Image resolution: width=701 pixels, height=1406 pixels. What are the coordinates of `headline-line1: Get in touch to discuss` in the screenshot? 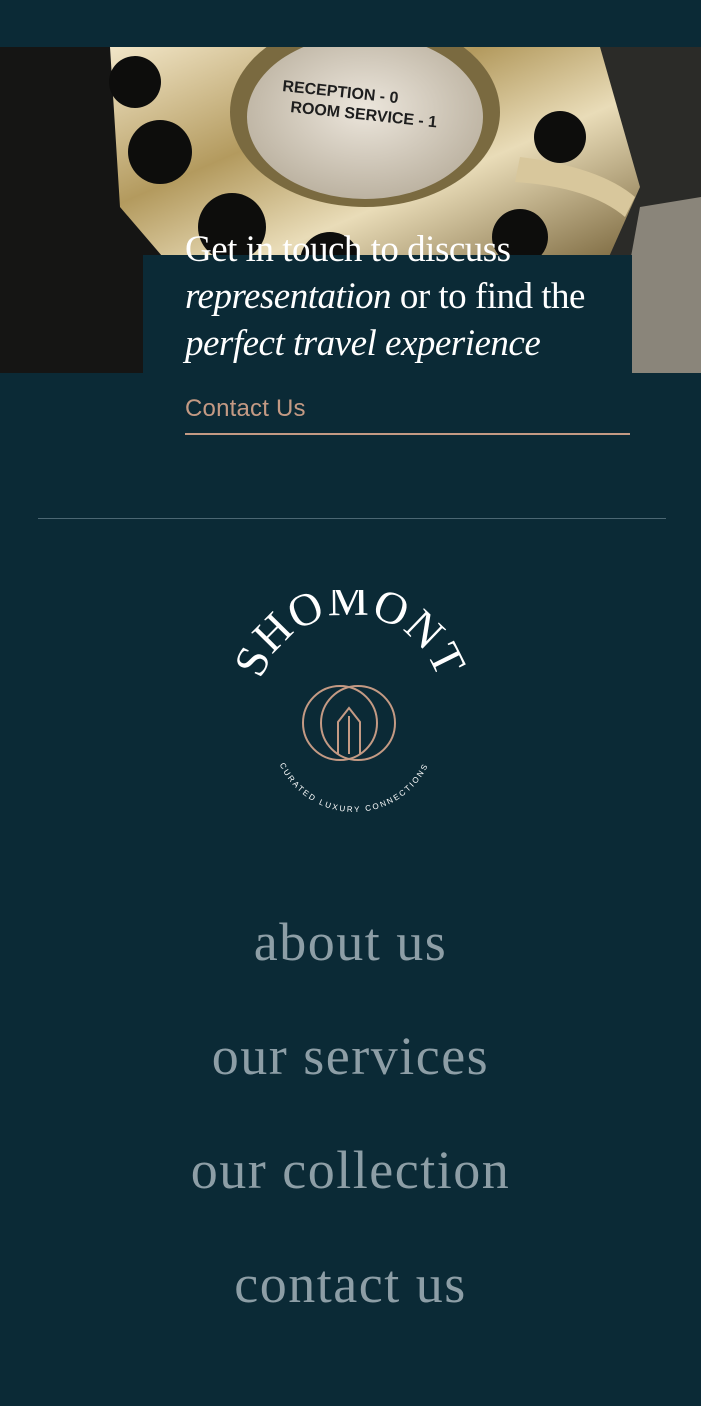 It's located at (348, 249).